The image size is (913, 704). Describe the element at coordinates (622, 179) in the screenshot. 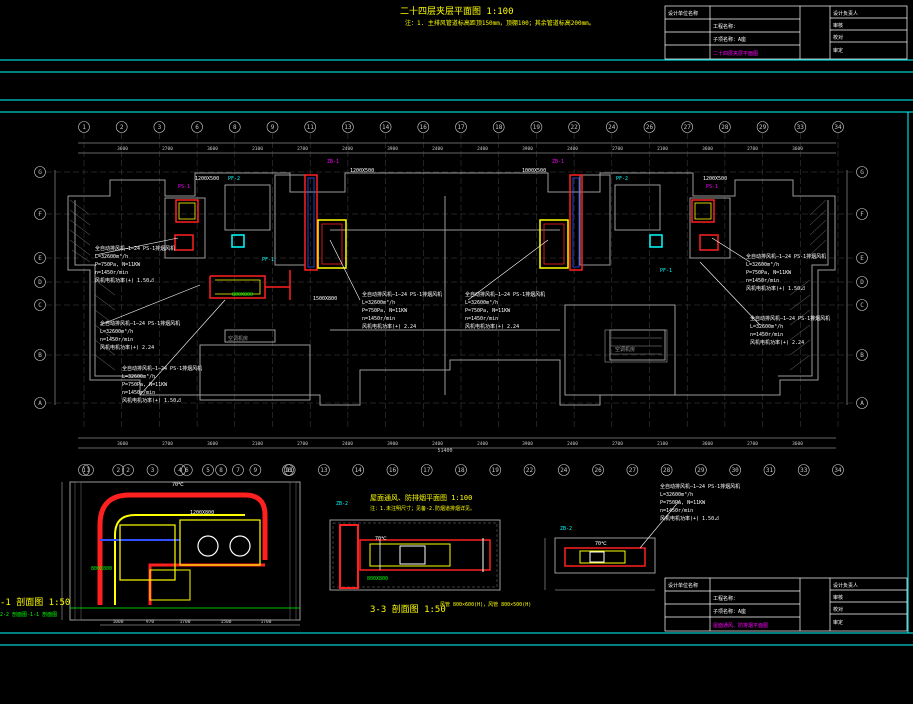

I see `tag-pf2-right: PF-2` at that location.